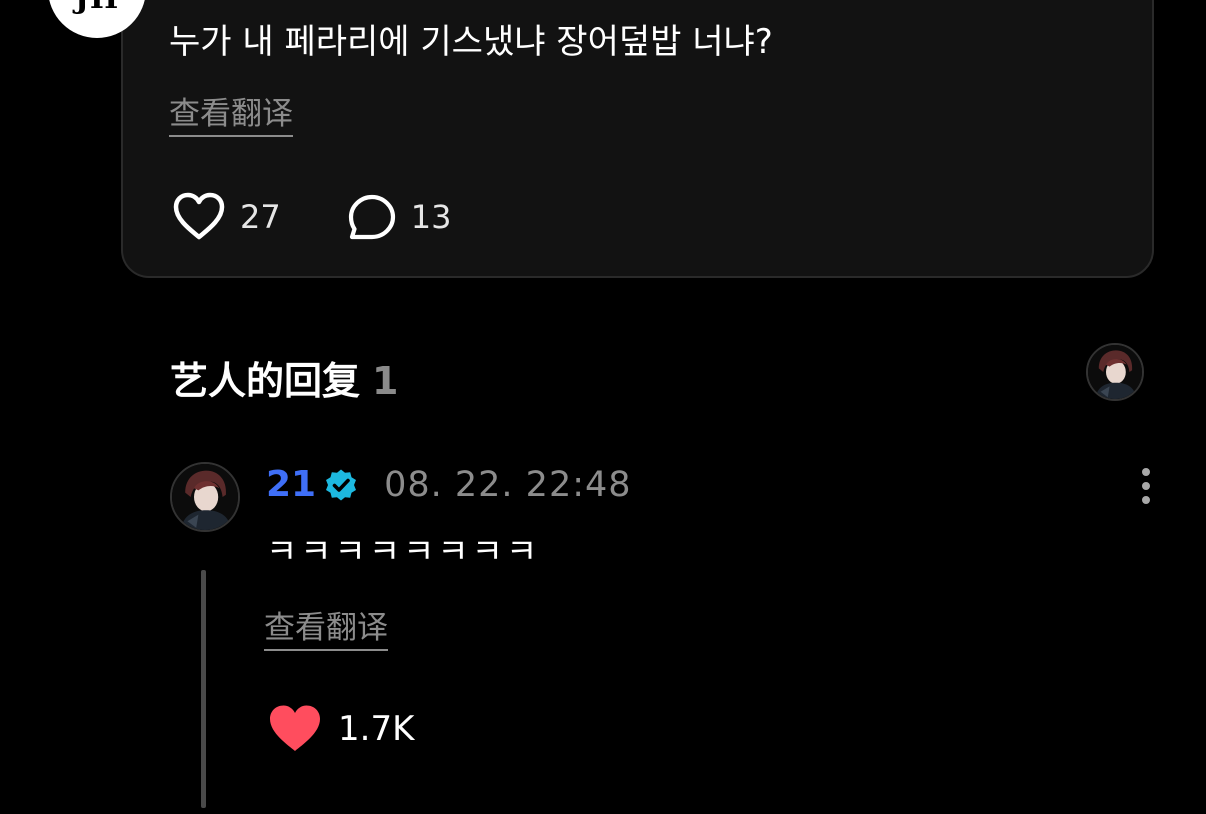 The height and width of the screenshot is (814, 1206). Describe the element at coordinates (311, 217) in the screenshot. I see `post-actions: 27 13` at that location.